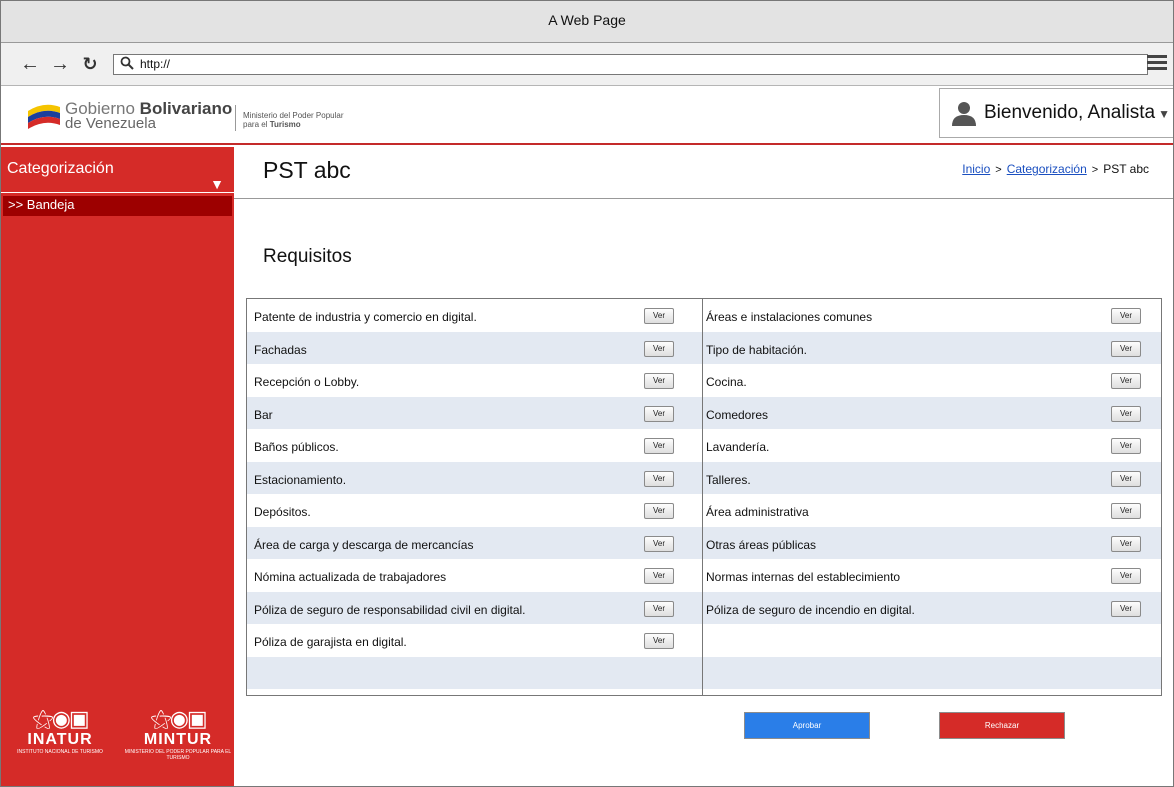  I want to click on url-text: http://, so click(155, 64).